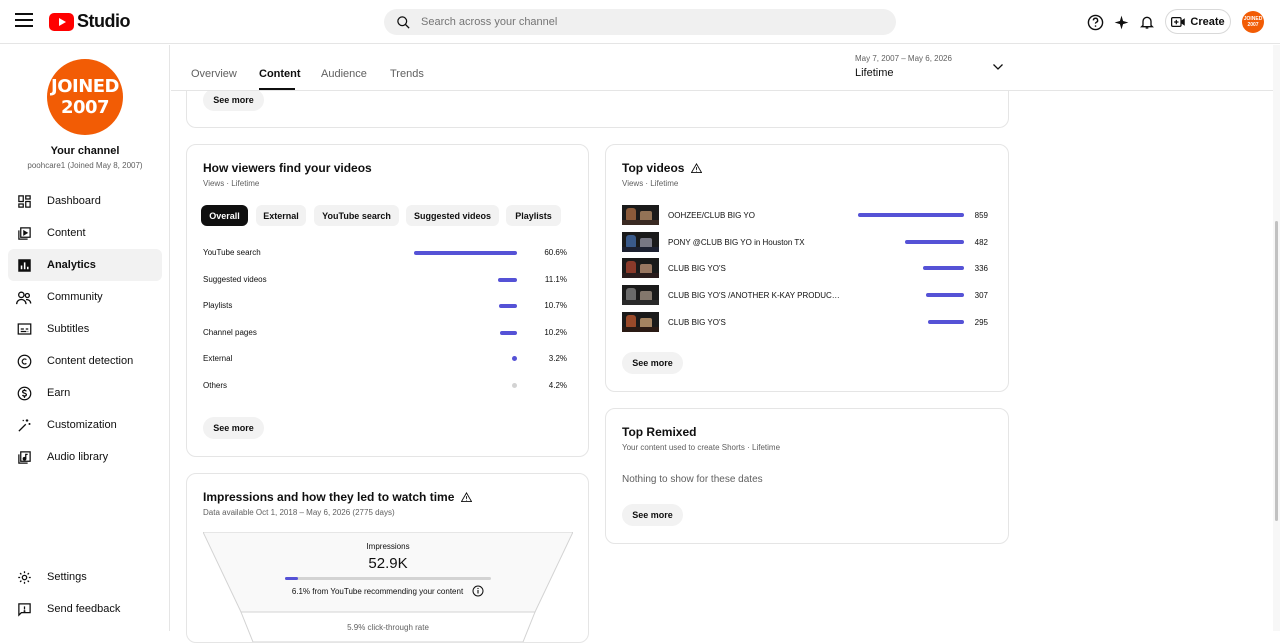 The height and width of the screenshot is (643, 1280). What do you see at coordinates (24, 233) in the screenshot?
I see `content-icon` at bounding box center [24, 233].